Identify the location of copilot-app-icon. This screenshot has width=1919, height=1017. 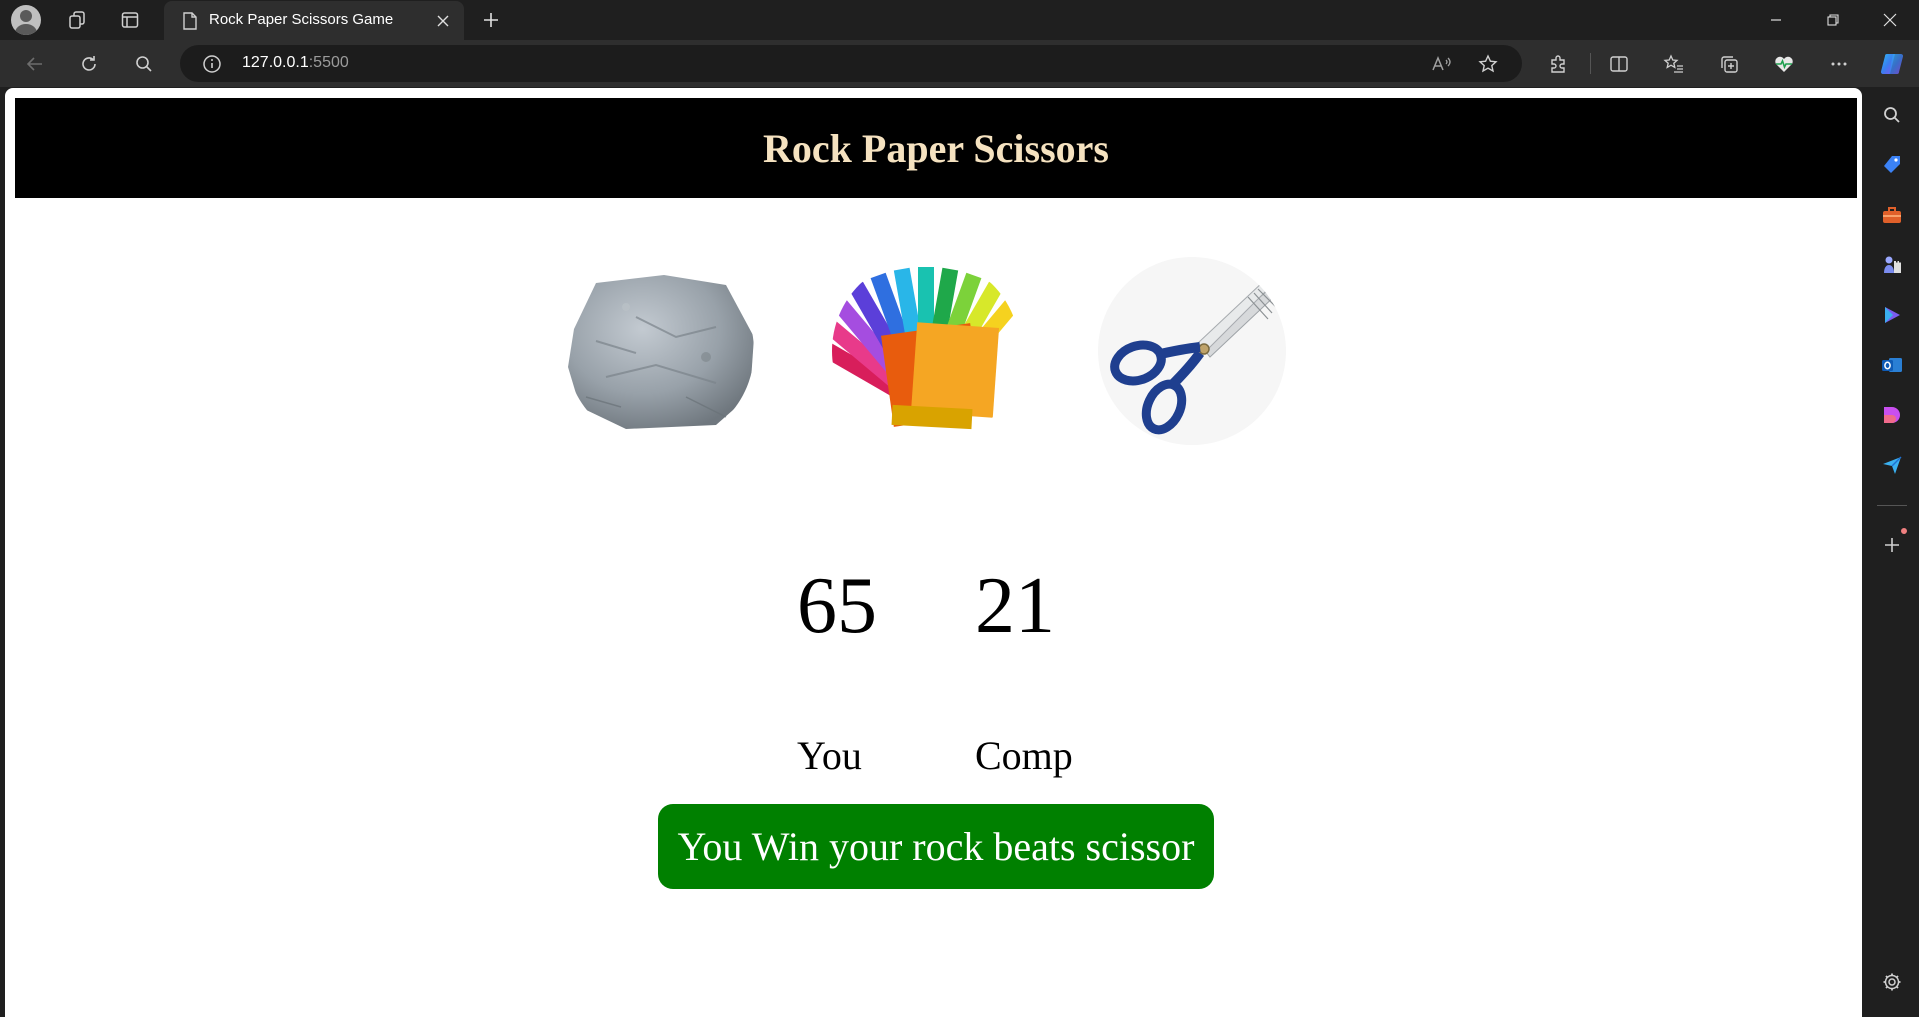
(1892, 315).